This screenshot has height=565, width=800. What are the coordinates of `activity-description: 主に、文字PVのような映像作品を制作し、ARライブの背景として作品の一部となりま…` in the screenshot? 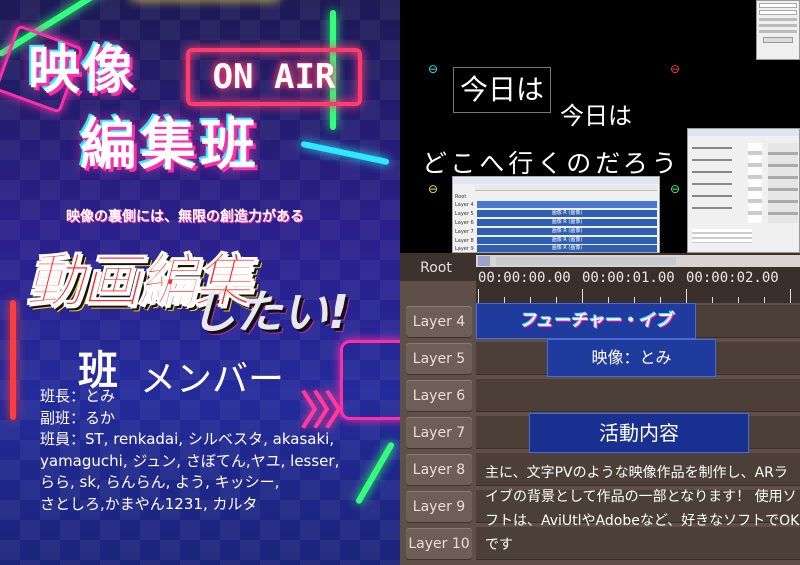 It's located at (642, 509).